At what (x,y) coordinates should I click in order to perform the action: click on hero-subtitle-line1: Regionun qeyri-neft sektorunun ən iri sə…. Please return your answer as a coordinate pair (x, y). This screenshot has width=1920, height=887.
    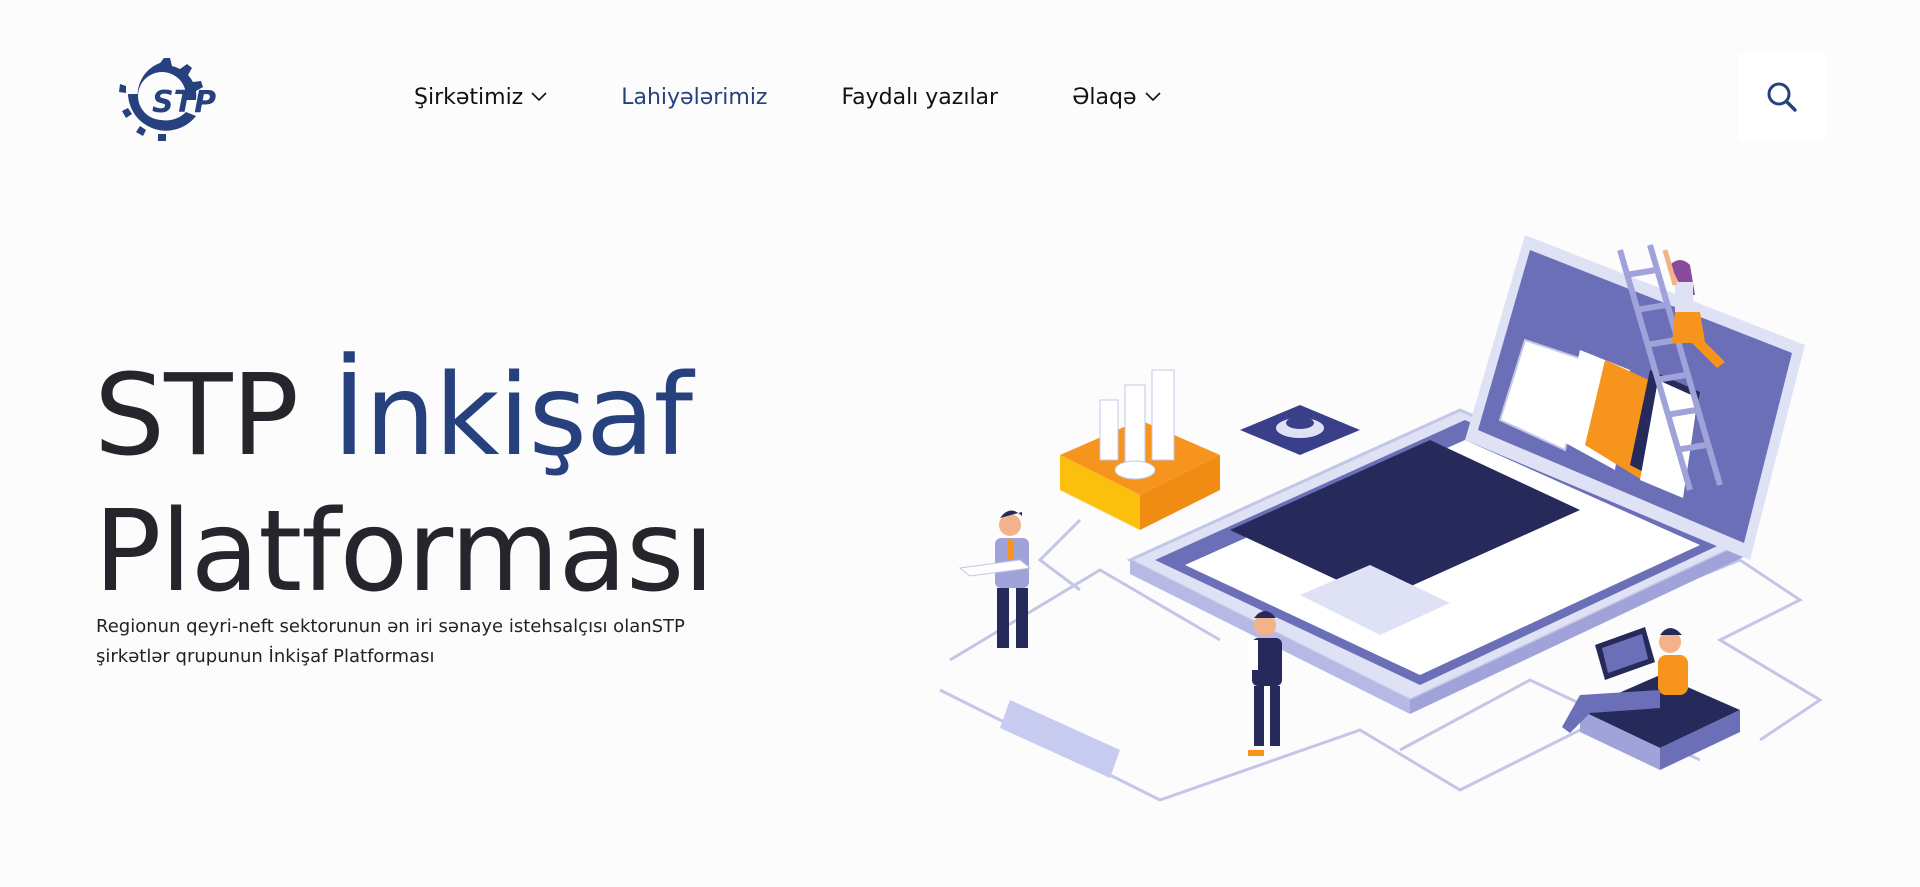
    Looking at the image, I should click on (390, 626).